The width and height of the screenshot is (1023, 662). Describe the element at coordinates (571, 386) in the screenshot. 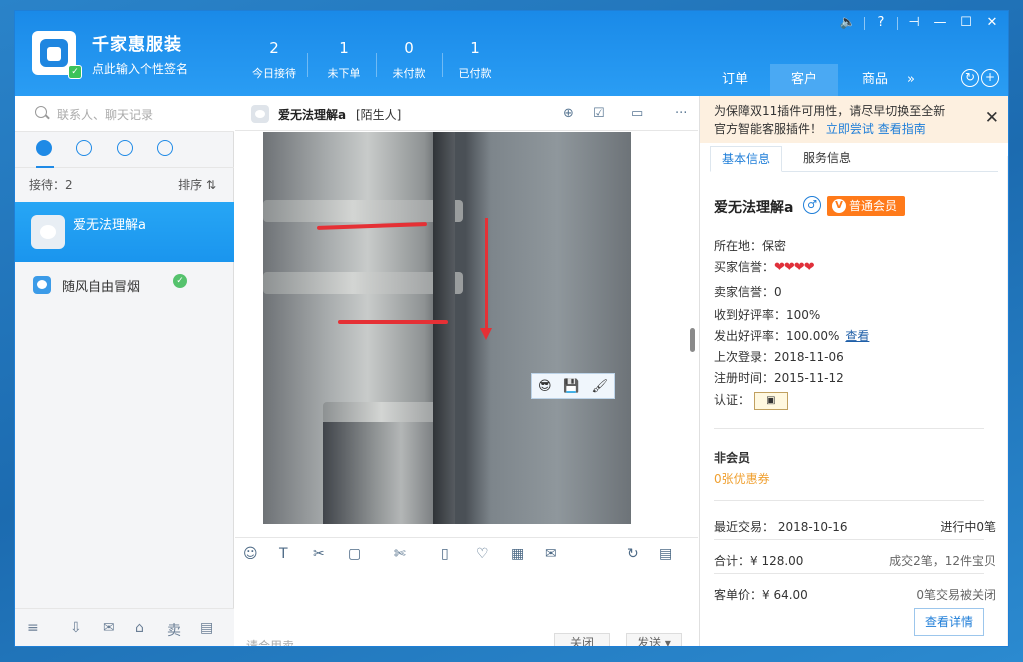

I see `save-icon: 💾` at that location.